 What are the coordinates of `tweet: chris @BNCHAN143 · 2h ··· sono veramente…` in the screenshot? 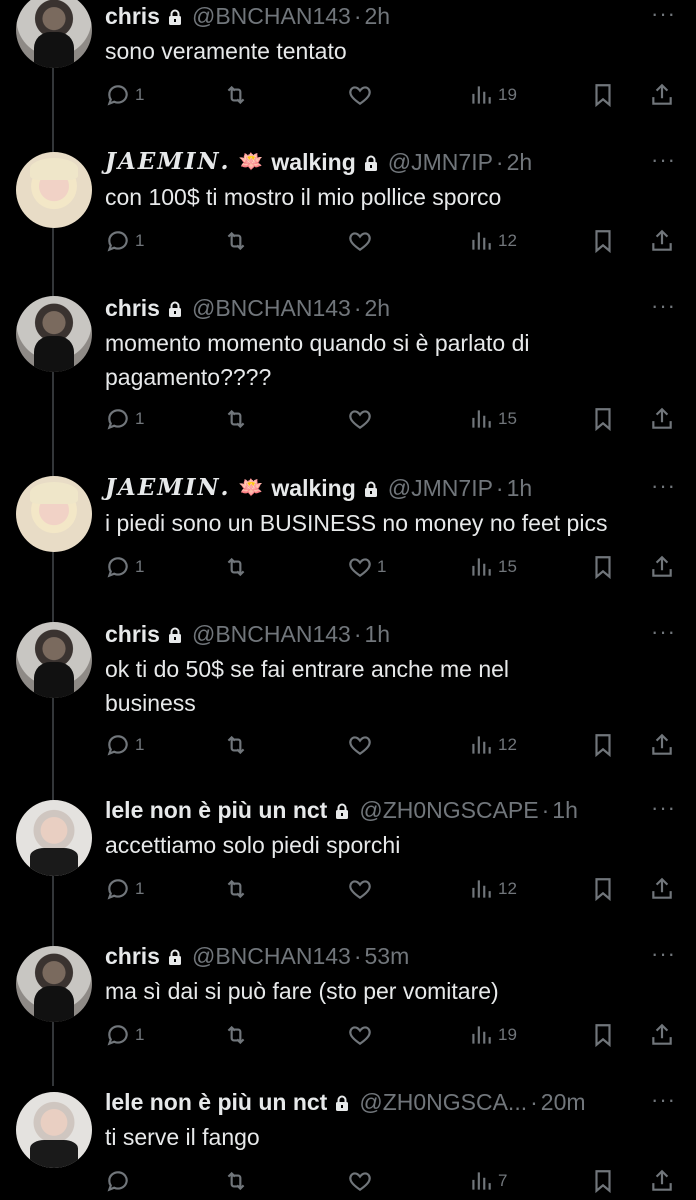 It's located at (348, 73).